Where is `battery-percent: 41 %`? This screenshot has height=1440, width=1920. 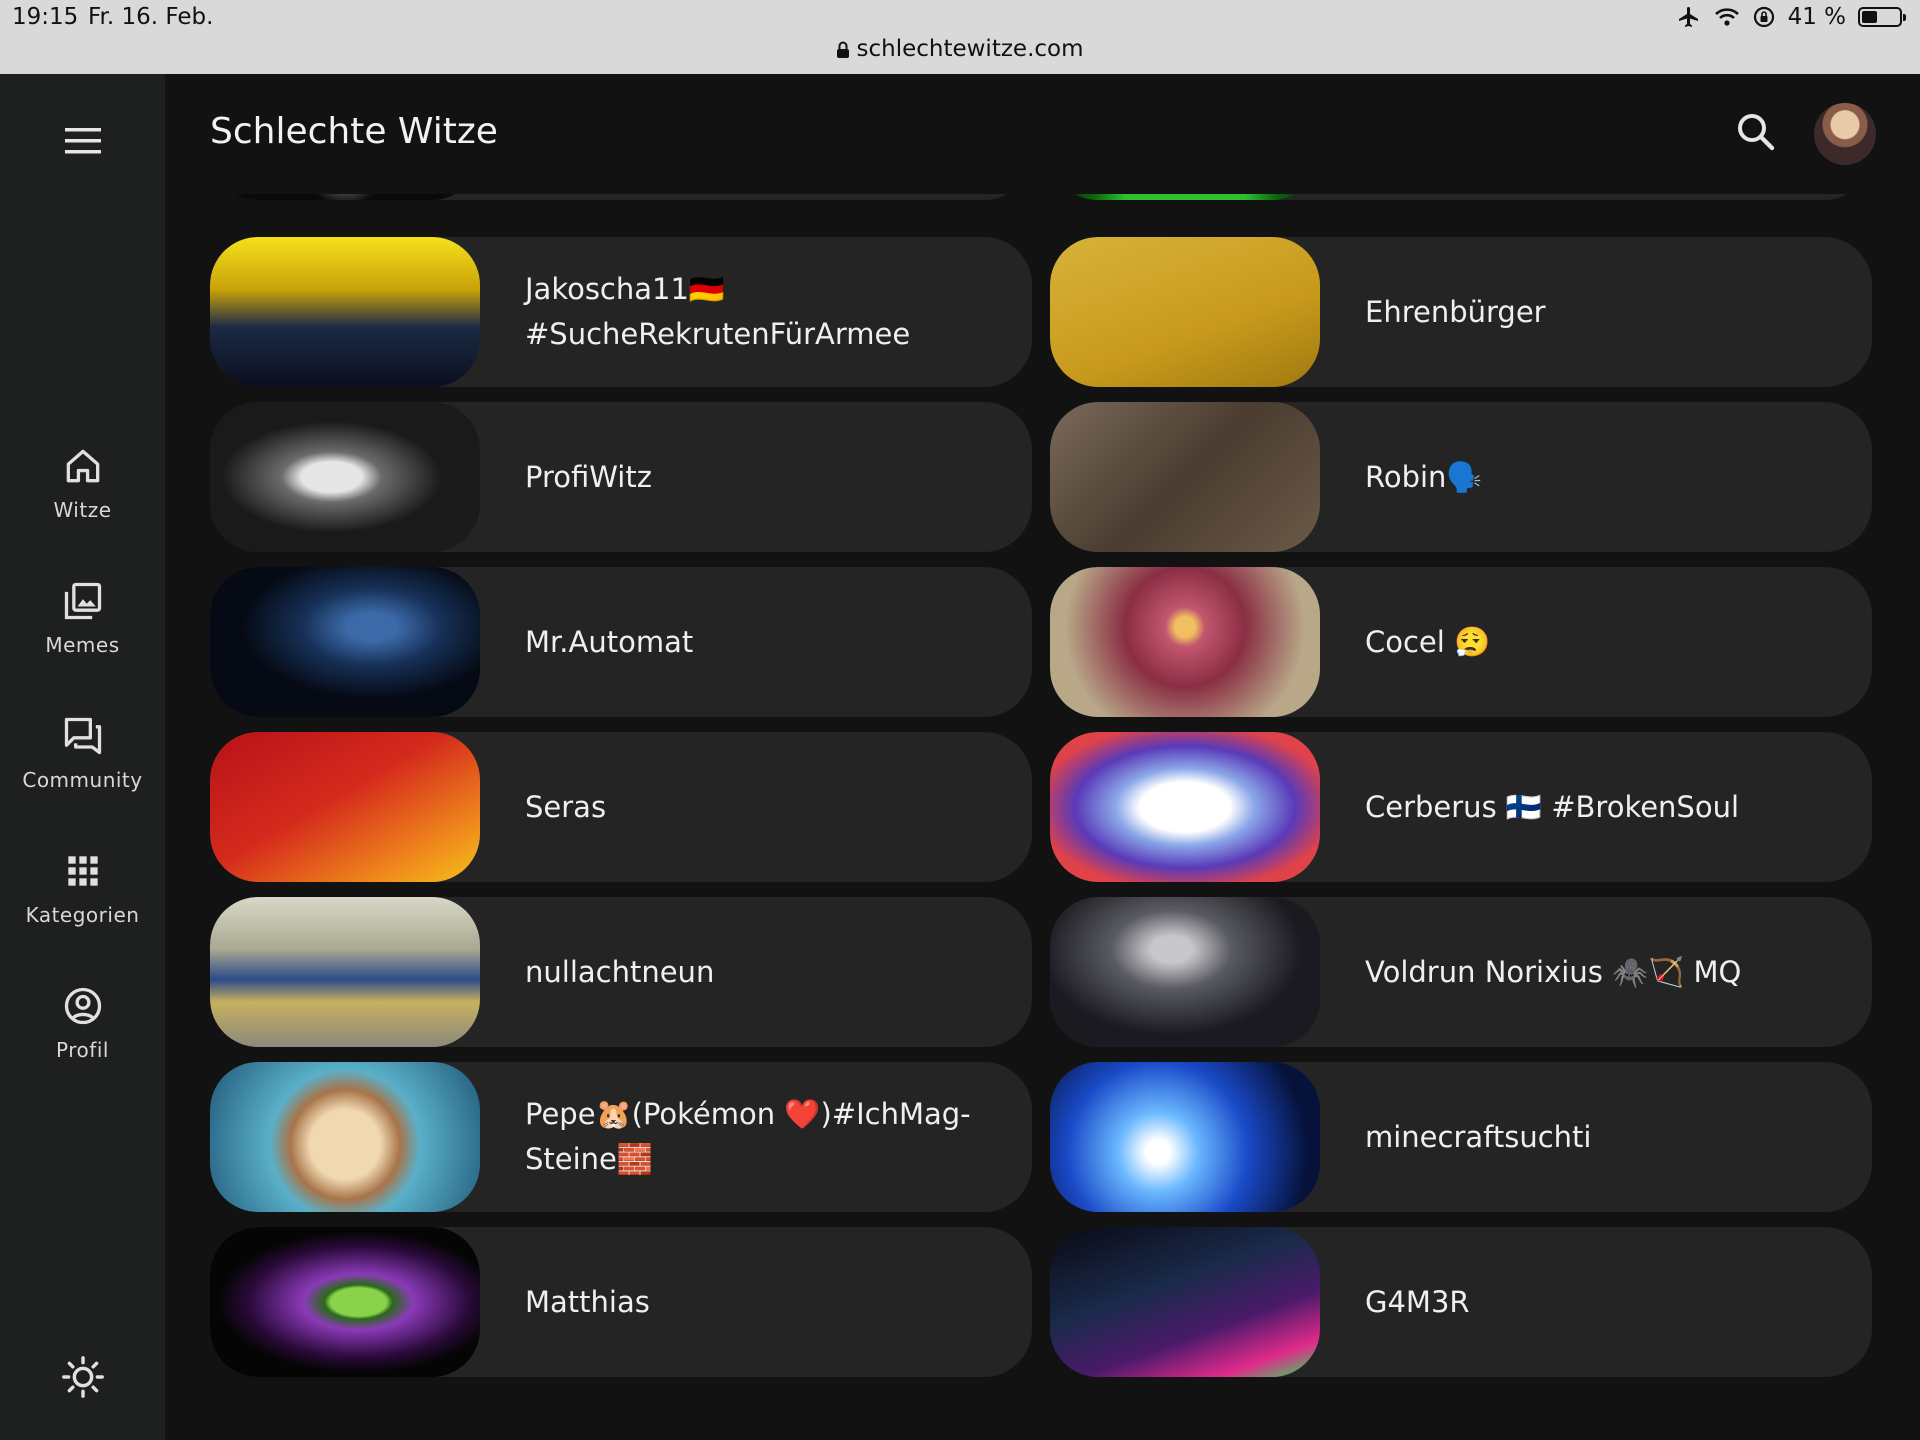
battery-percent: 41 % is located at coordinates (1816, 17).